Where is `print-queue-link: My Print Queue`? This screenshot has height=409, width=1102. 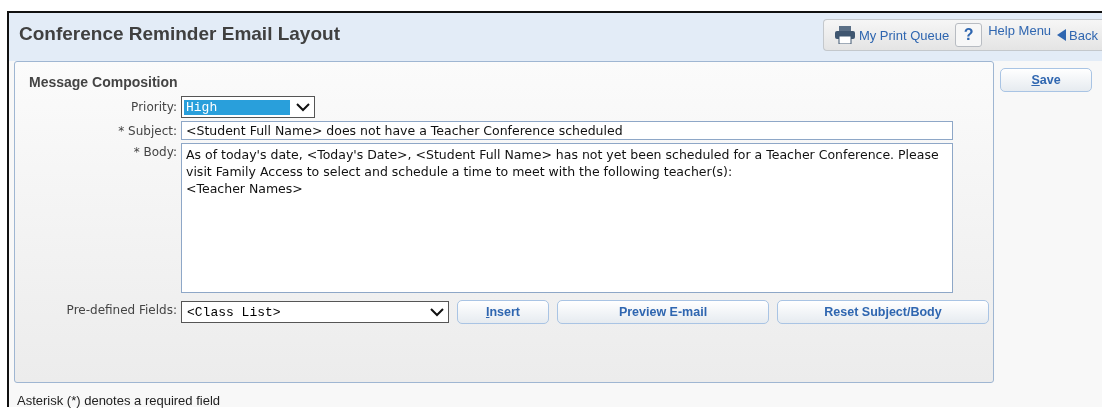 print-queue-link: My Print Queue is located at coordinates (891, 35).